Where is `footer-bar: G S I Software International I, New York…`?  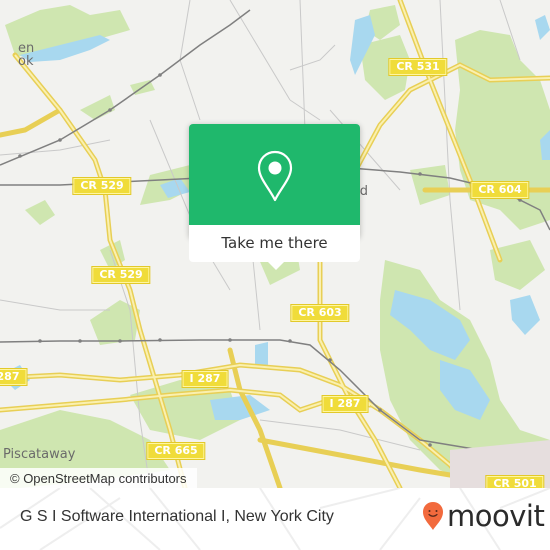
footer-bar: G S I Software International I, New York… is located at coordinates (275, 519).